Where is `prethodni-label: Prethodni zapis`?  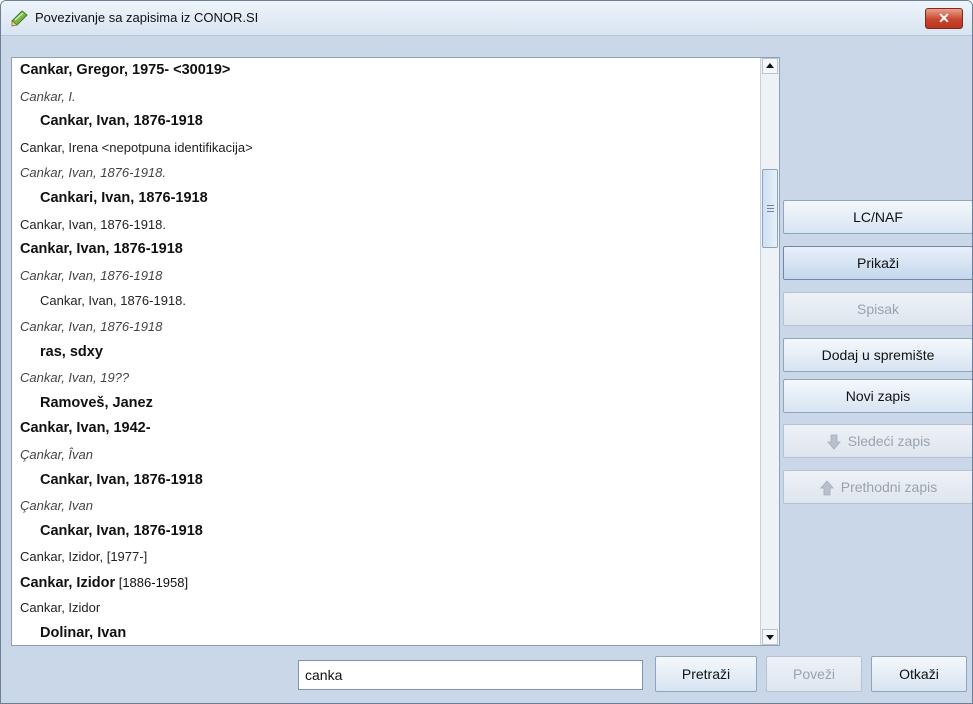 prethodni-label: Prethodni zapis is located at coordinates (889, 487).